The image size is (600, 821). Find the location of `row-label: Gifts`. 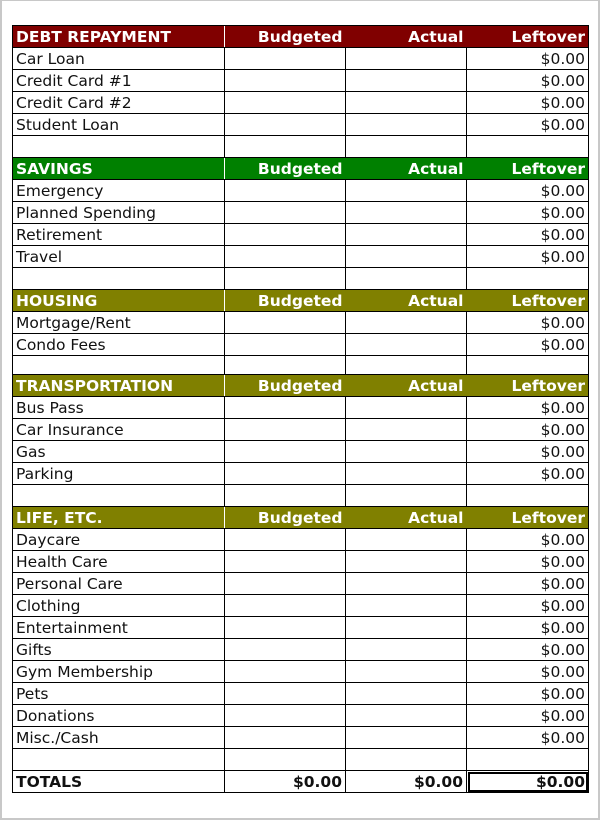

row-label: Gifts is located at coordinates (118, 649).